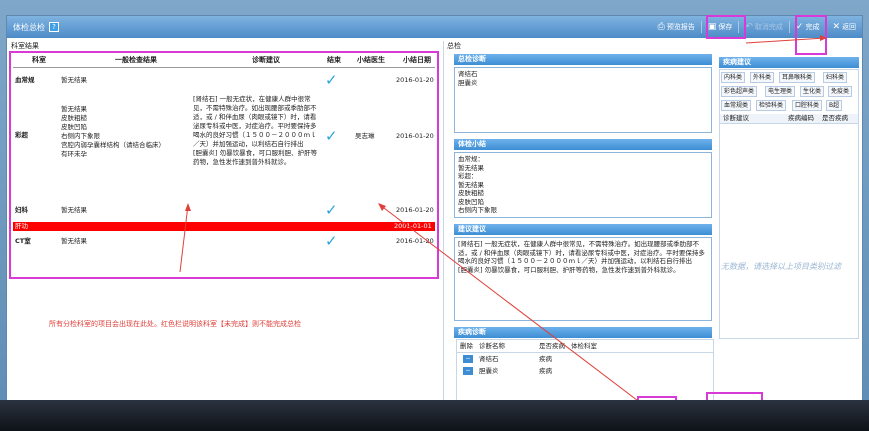  Describe the element at coordinates (492, 346) in the screenshot. I see `column-header: 诊断名称` at that location.